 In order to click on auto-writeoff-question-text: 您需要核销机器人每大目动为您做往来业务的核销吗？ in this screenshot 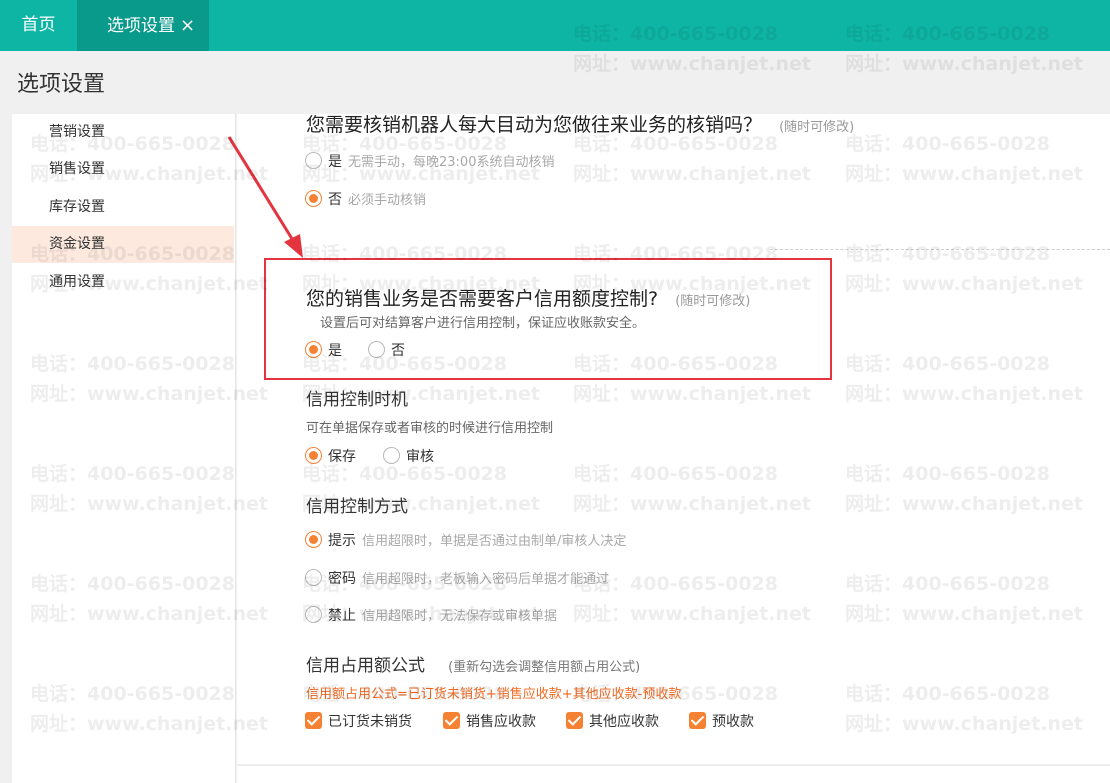, I will do `click(534, 125)`.